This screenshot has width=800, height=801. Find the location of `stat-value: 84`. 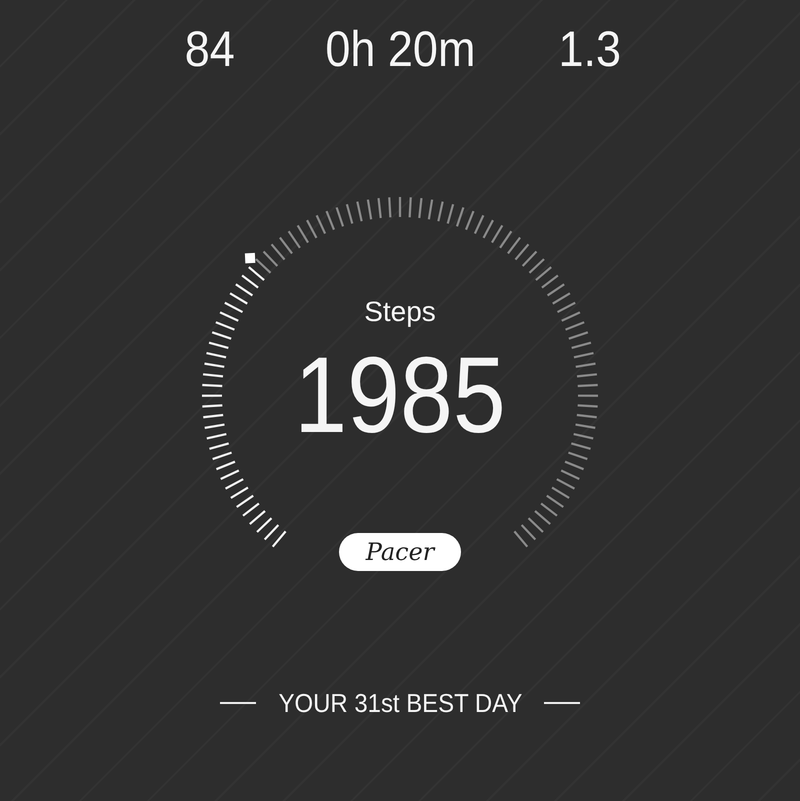

stat-value: 84 is located at coordinates (210, 49).